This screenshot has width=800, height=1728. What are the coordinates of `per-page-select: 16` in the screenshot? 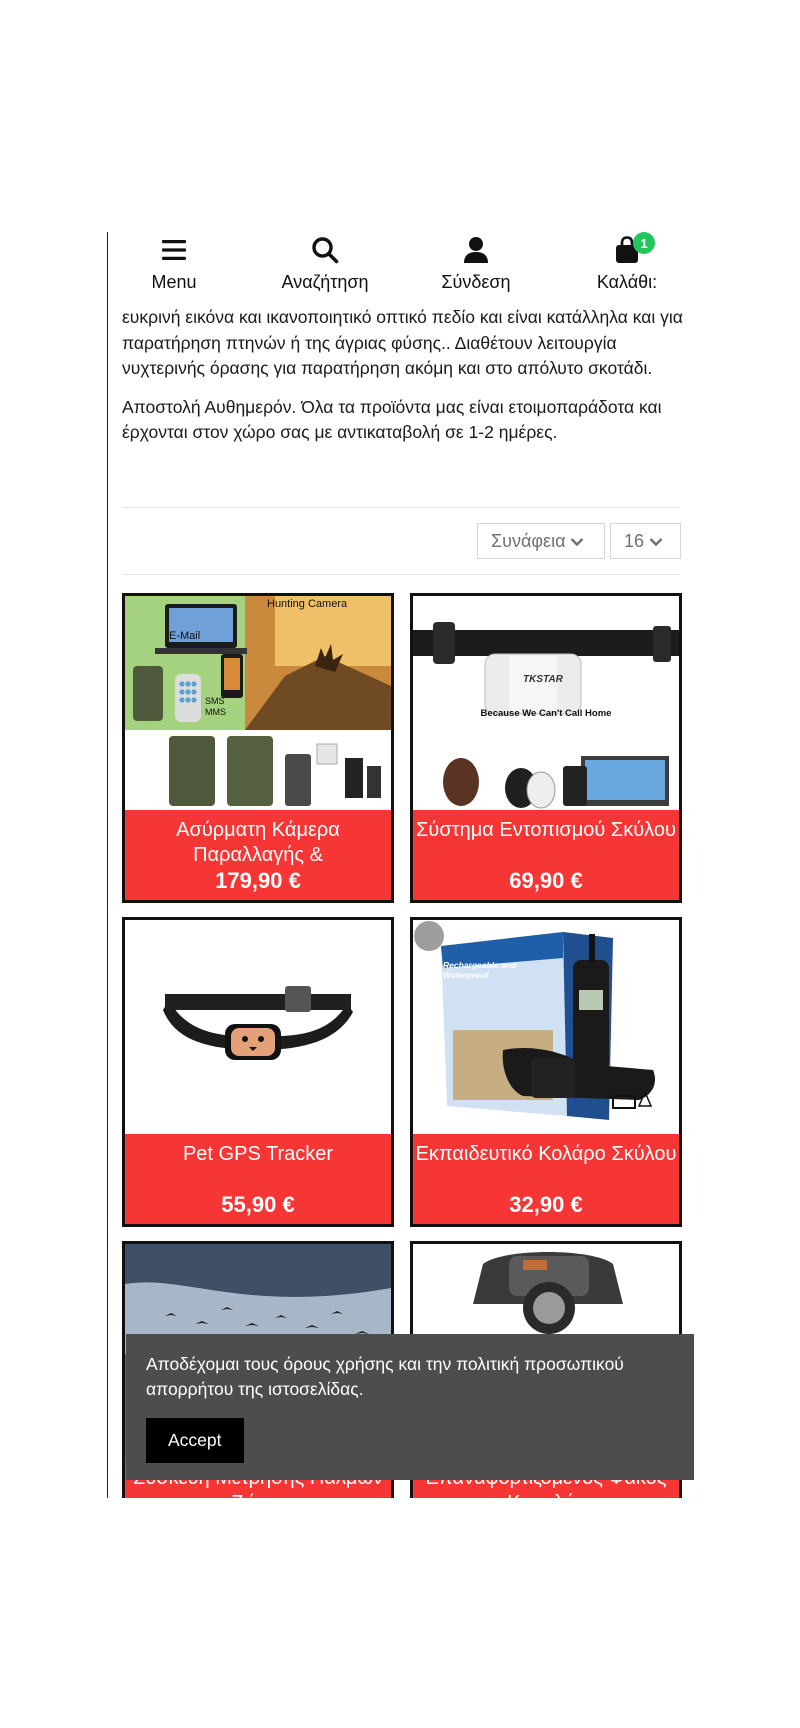 It's located at (645, 541).